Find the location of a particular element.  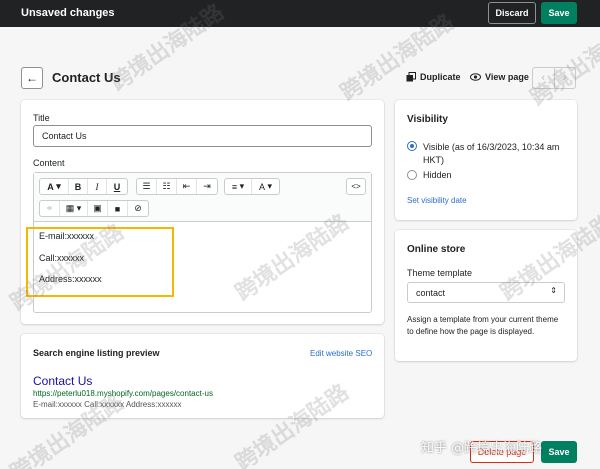

numbered-list-icon: ☷ is located at coordinates (167, 186).